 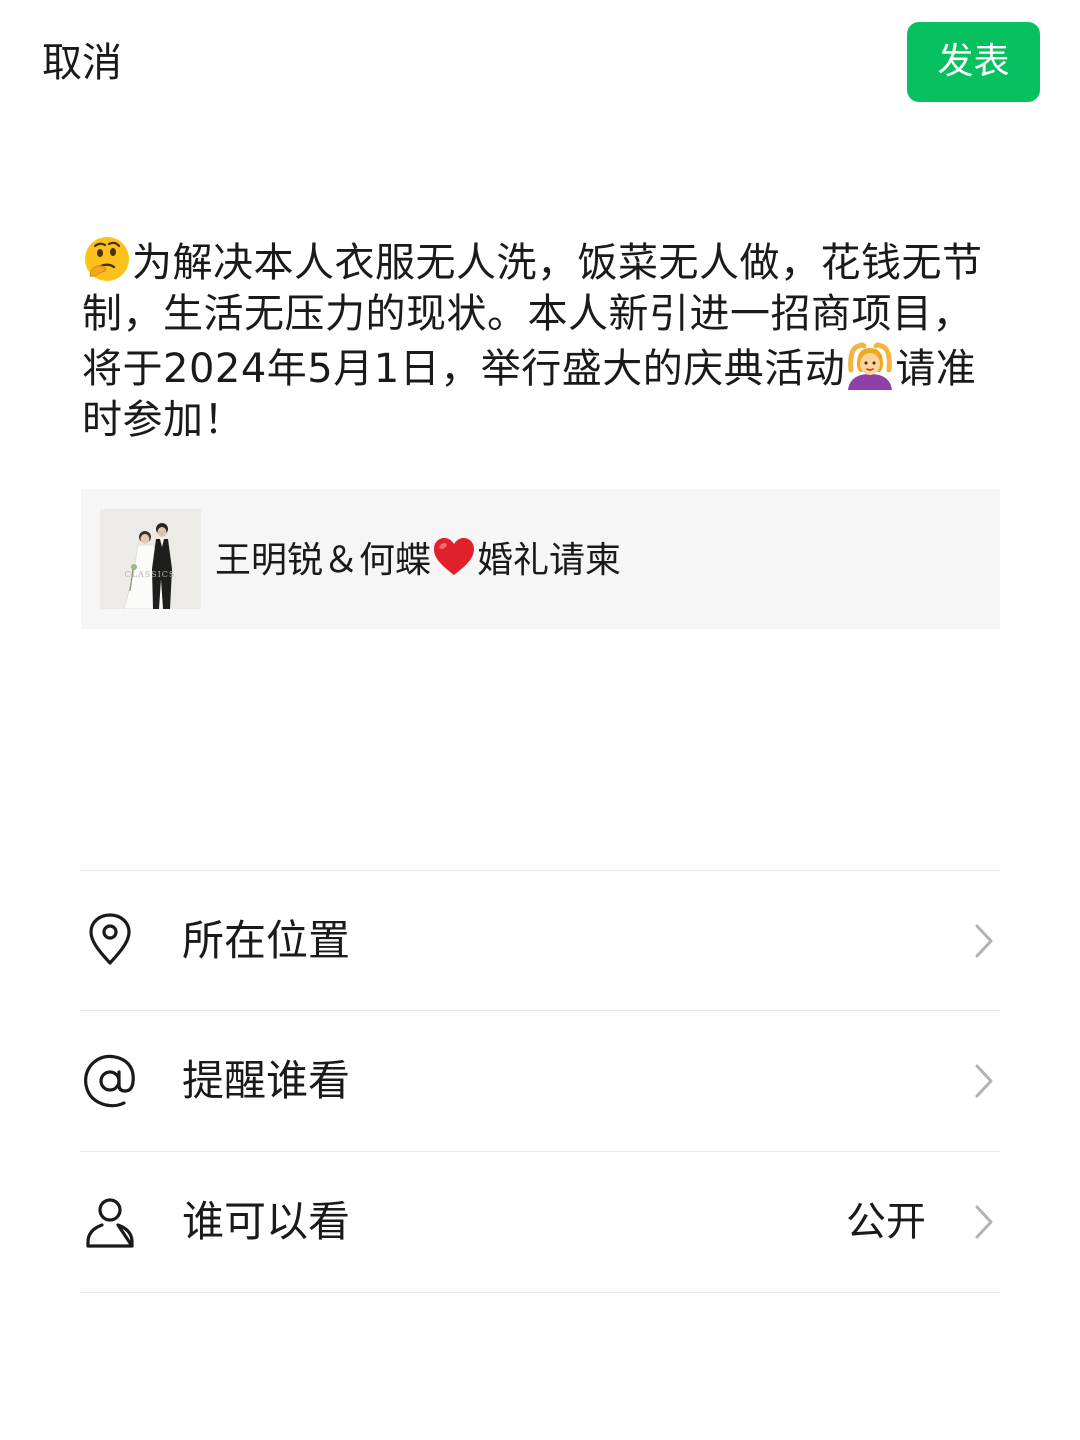 I want to click on option-visibility: 谁可以看 公开, so click(x=540, y=1222).